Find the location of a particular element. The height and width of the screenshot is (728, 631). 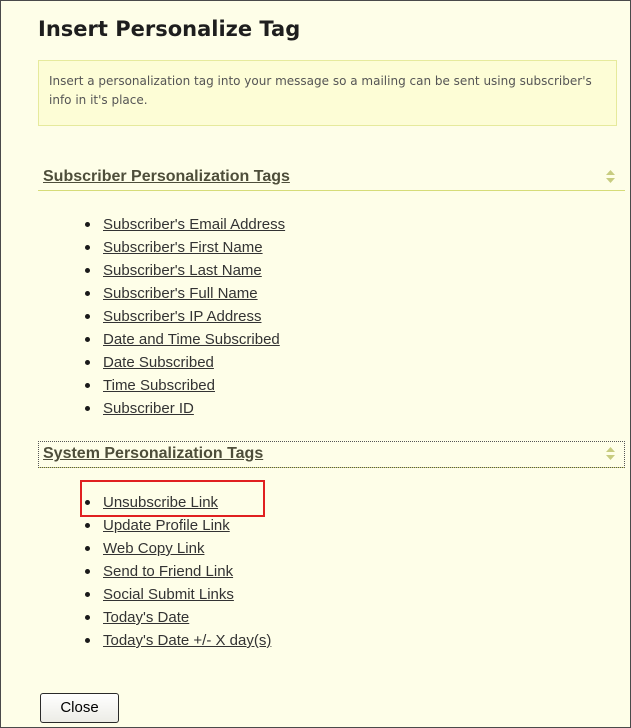

tag-link-unsubscribe: Unsubscribe Link is located at coordinates (160, 502).